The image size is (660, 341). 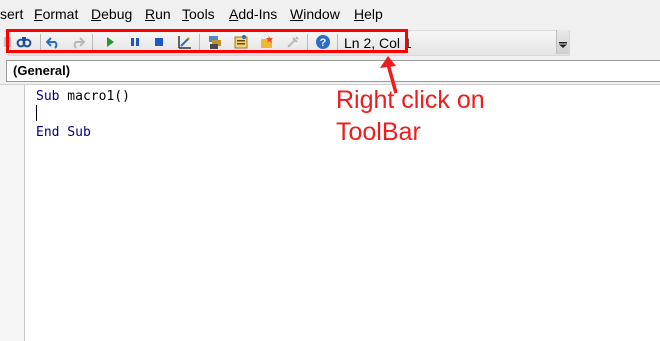 I want to click on toolbar-options-dropdown, so click(x=562, y=42).